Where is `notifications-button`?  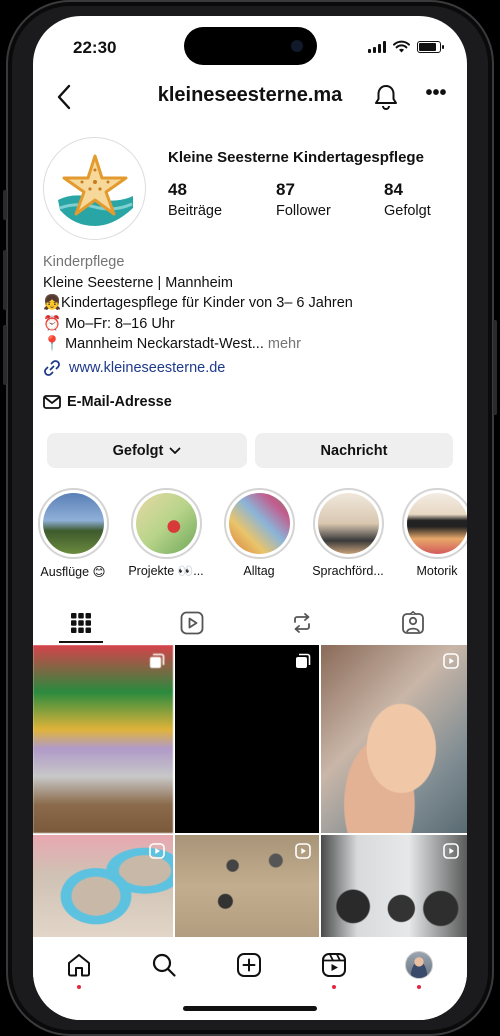
notifications-button is located at coordinates (386, 97).